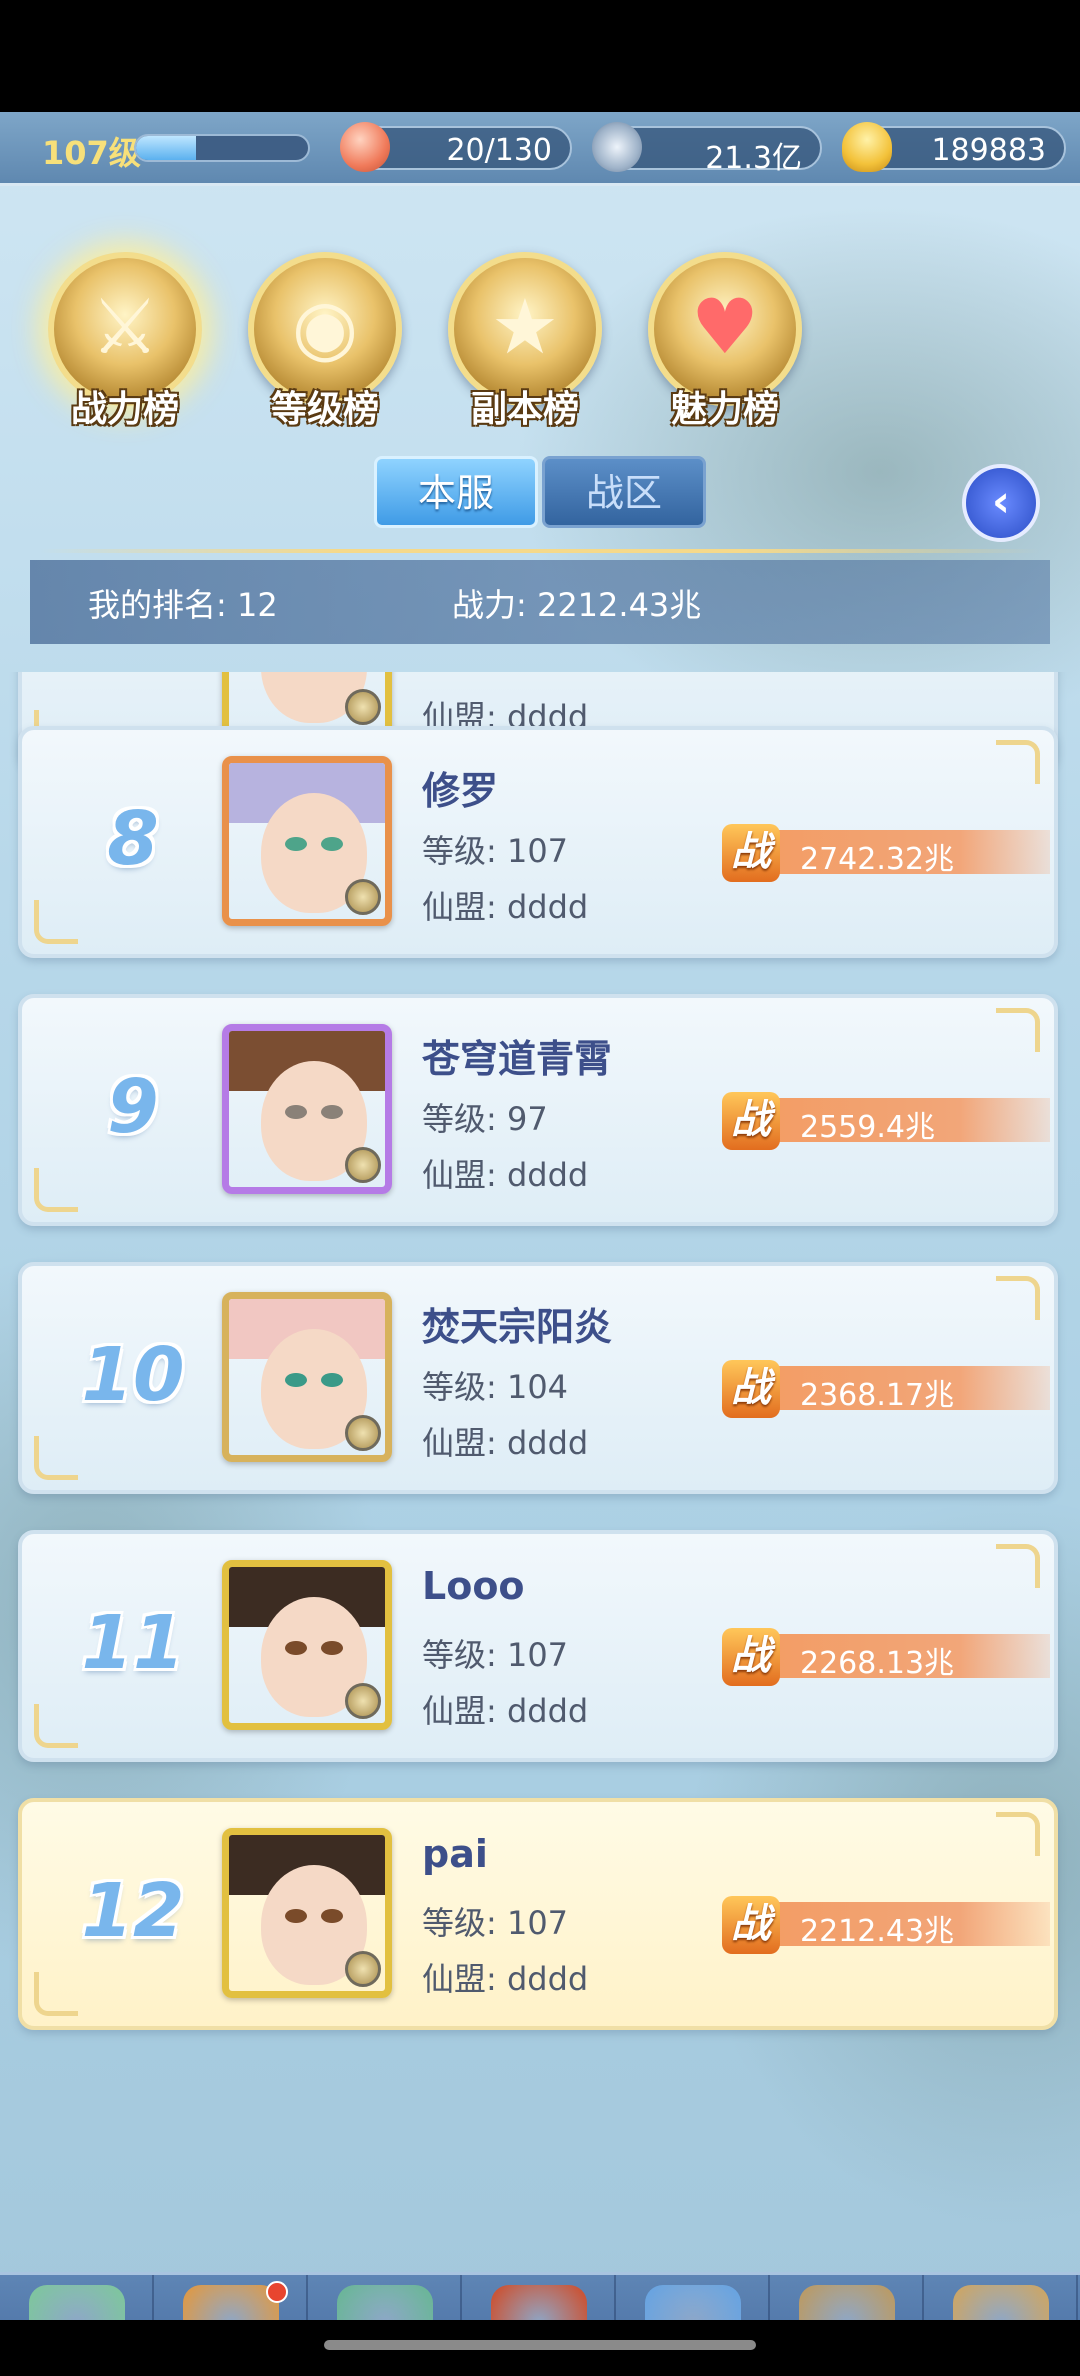  What do you see at coordinates (538, 842) in the screenshot?
I see `list-item: 8 修罗 等级: 107 仙盟: dddd 战 2742.32兆` at bounding box center [538, 842].